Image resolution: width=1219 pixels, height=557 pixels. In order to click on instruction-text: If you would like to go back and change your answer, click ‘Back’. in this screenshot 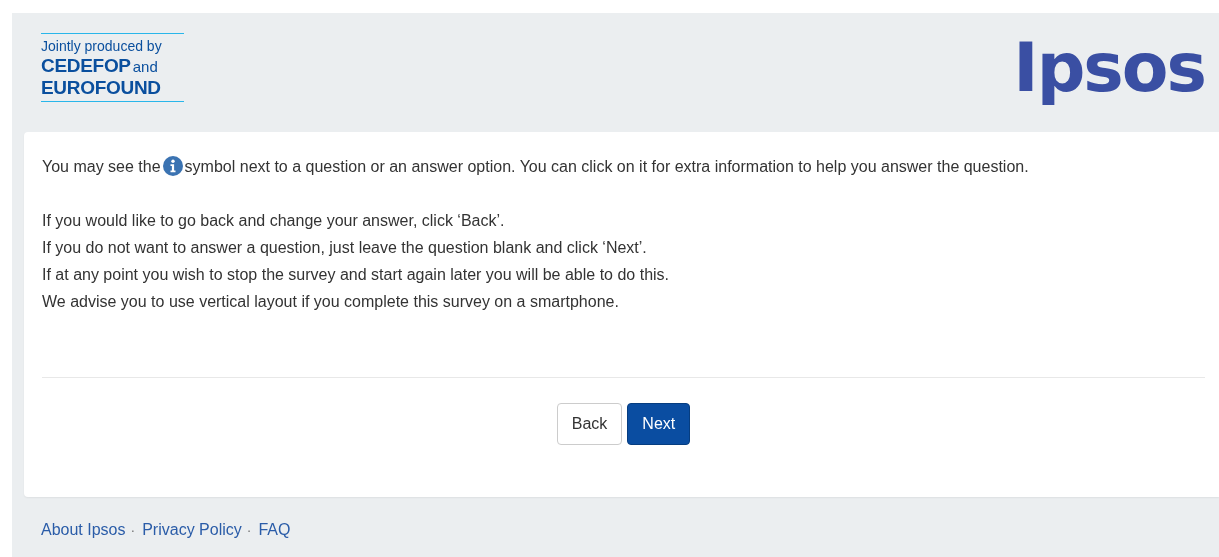, I will do `click(274, 221)`.